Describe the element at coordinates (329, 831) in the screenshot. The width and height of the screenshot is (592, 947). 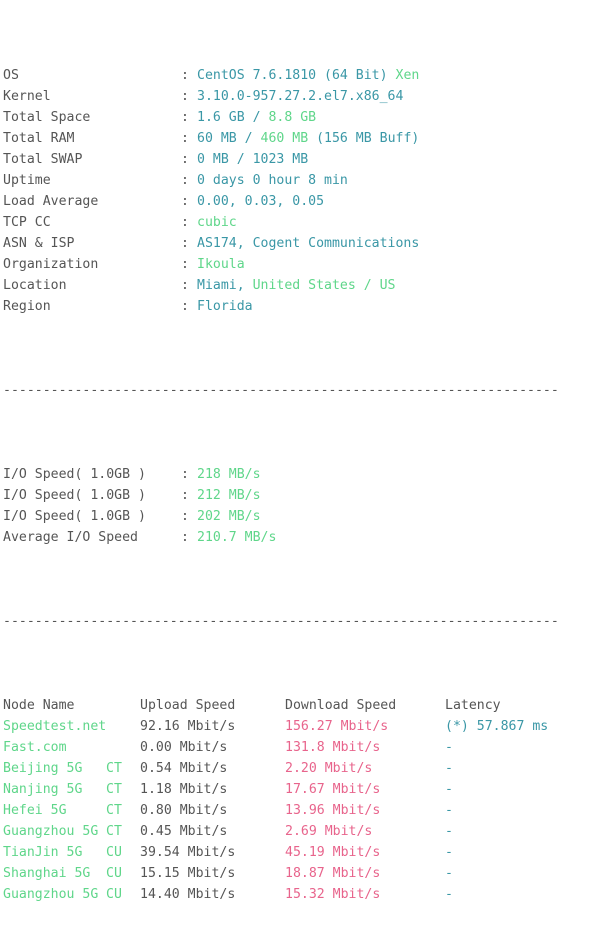
I see `cell-download-speed: 2.69 Mbit/s` at that location.